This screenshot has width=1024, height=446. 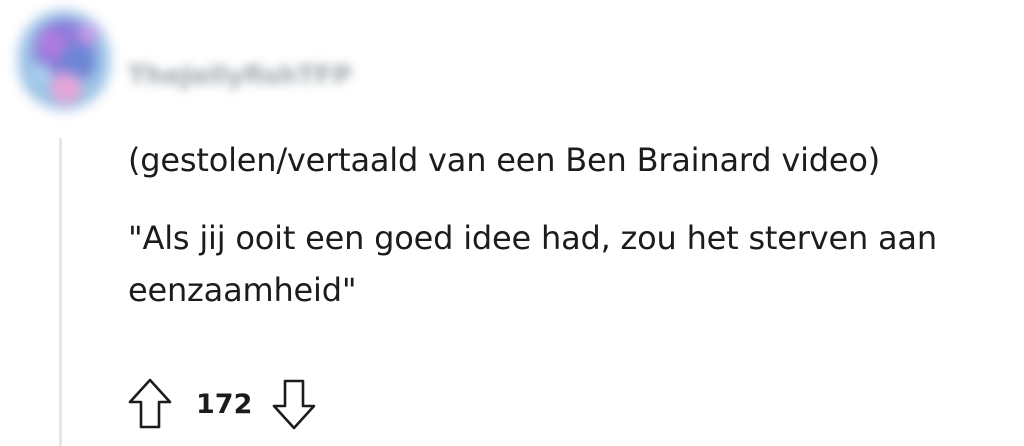 I want to click on avatar, so click(x=64, y=60).